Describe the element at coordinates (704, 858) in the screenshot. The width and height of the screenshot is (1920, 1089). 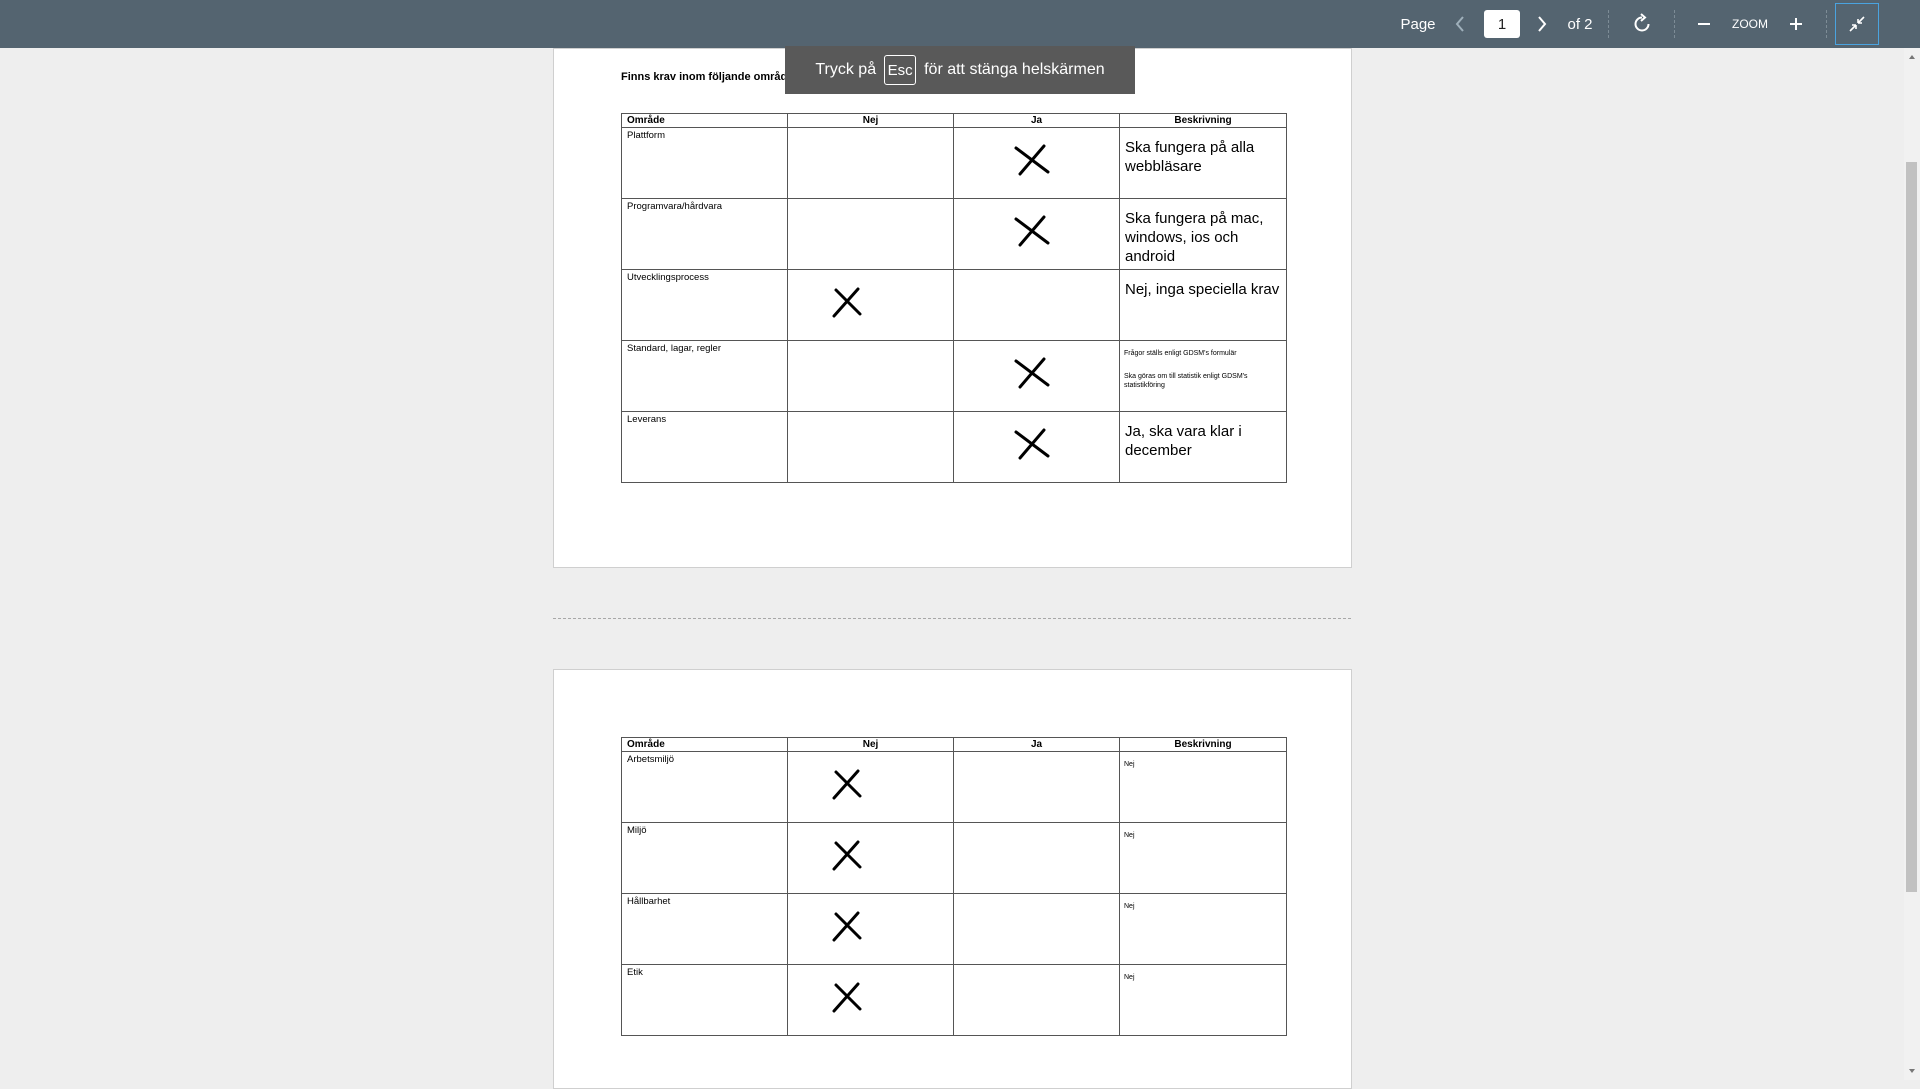
I see `area-cell: Miljö` at that location.